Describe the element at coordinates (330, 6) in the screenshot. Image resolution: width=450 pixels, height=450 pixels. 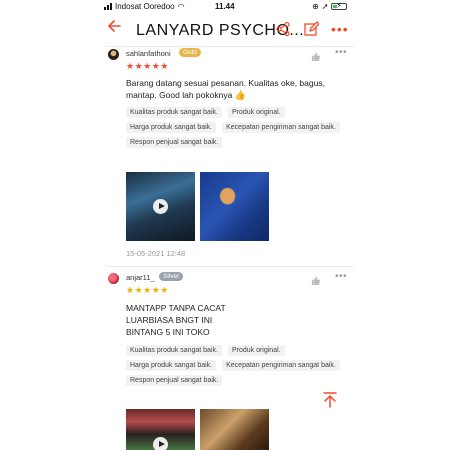
I see `status-right: ⊕ ➚ ⚡` at that location.